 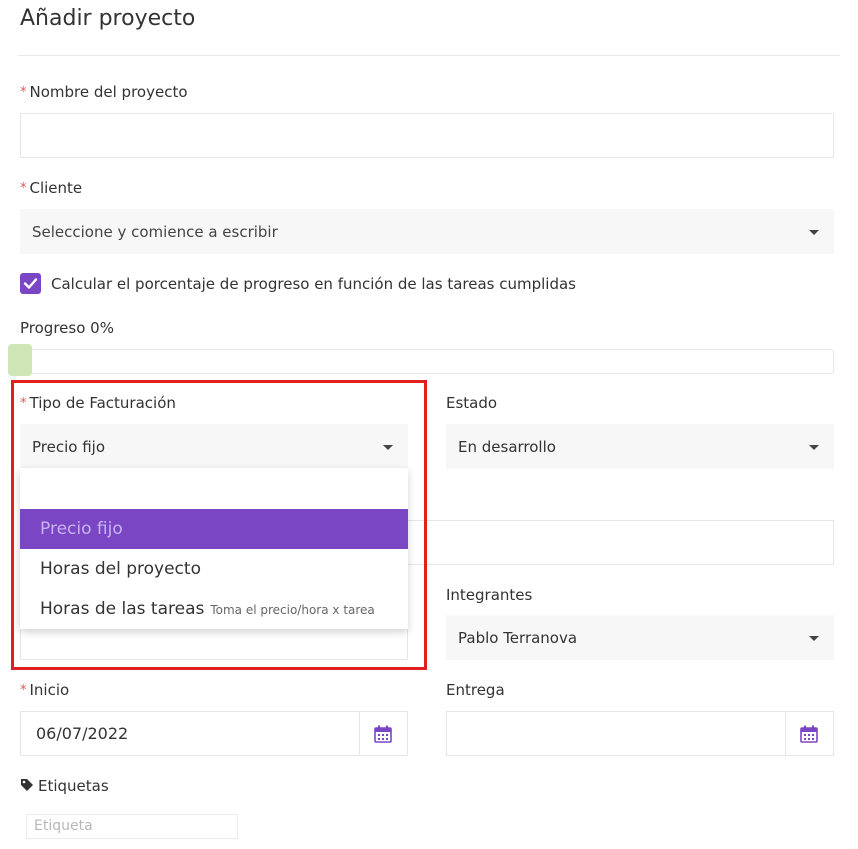 I want to click on project-name-label: * Nombre del proyecto, so click(x=104, y=92).